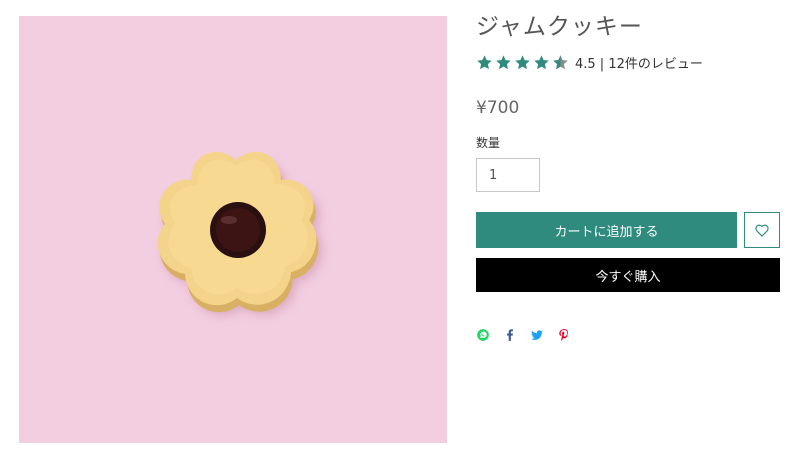 The height and width of the screenshot is (460, 800). Describe the element at coordinates (488, 143) in the screenshot. I see `quantity-label: 数量` at that location.